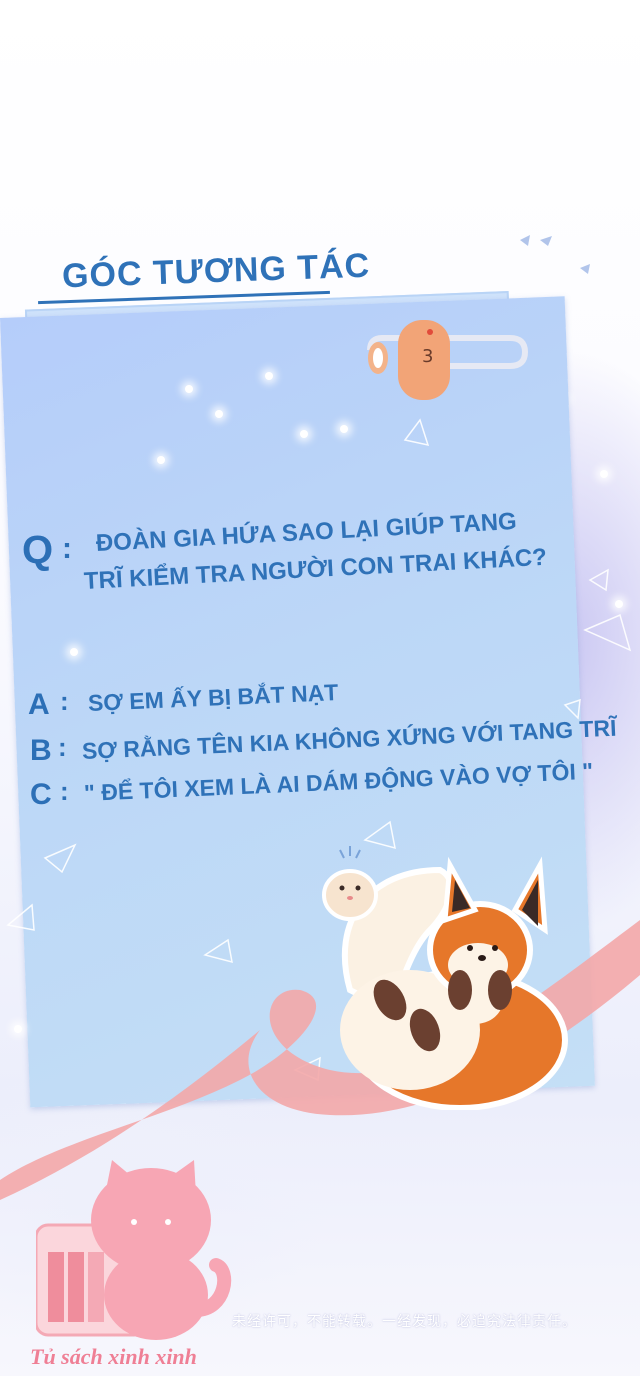  What do you see at coordinates (445, 978) in the screenshot?
I see `fox-illustration` at bounding box center [445, 978].